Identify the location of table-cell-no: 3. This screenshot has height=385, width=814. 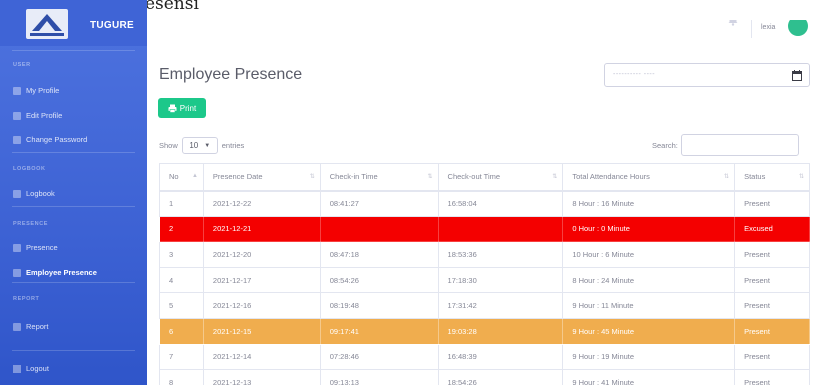
(181, 254).